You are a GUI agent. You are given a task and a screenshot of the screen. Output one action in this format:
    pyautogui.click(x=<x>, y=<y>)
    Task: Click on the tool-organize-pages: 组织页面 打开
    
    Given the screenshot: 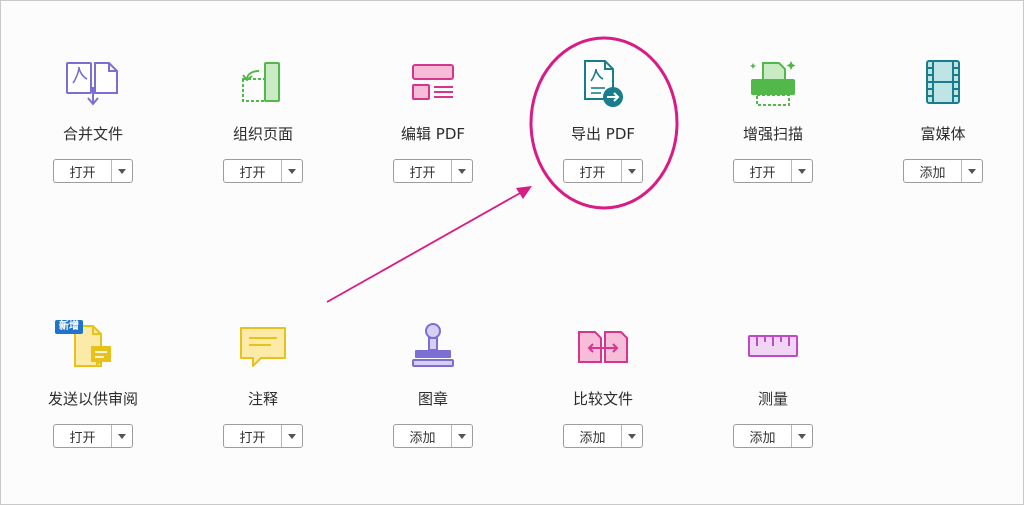 What is the action you would take?
    pyautogui.click(x=263, y=132)
    